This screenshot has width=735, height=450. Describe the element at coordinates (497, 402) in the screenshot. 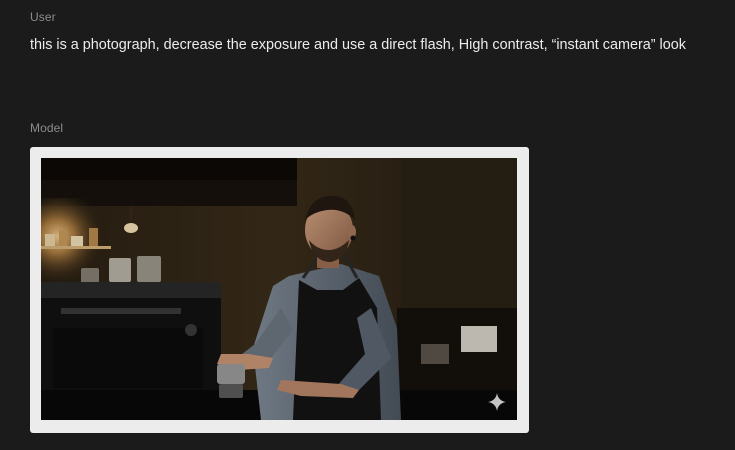

I see `sparkle-icon` at that location.